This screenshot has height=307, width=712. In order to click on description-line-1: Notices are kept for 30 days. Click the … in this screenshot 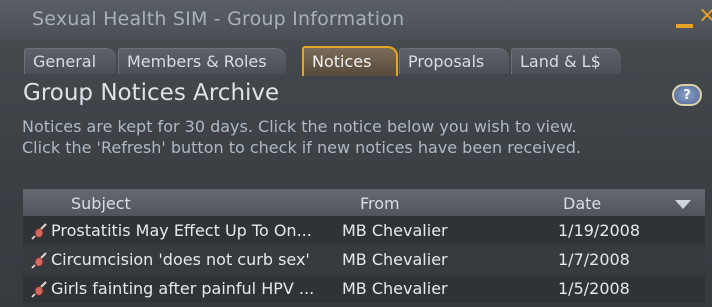, I will do `click(299, 126)`.